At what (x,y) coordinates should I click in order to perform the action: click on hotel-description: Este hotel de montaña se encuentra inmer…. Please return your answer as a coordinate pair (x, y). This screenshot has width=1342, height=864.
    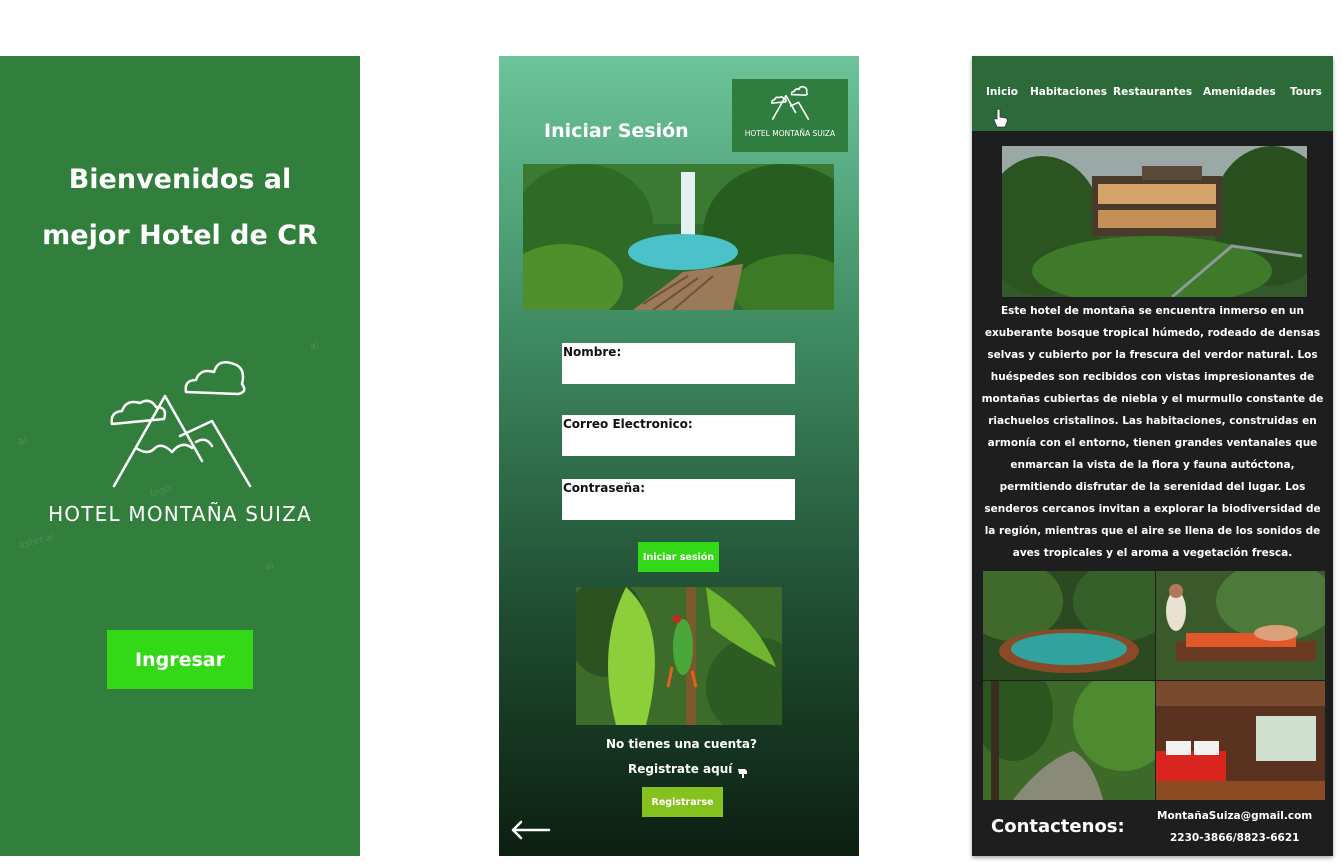
    Looking at the image, I should click on (1152, 432).